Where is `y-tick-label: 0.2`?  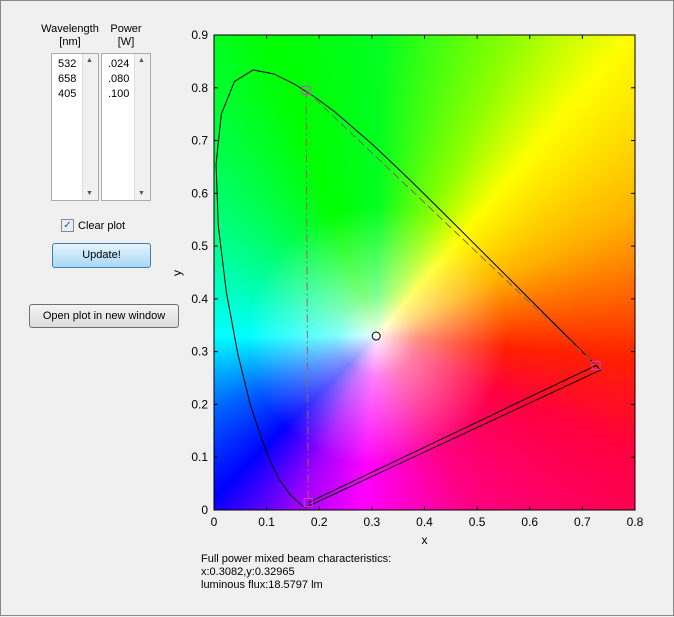
y-tick-label: 0.2 is located at coordinates (199, 404).